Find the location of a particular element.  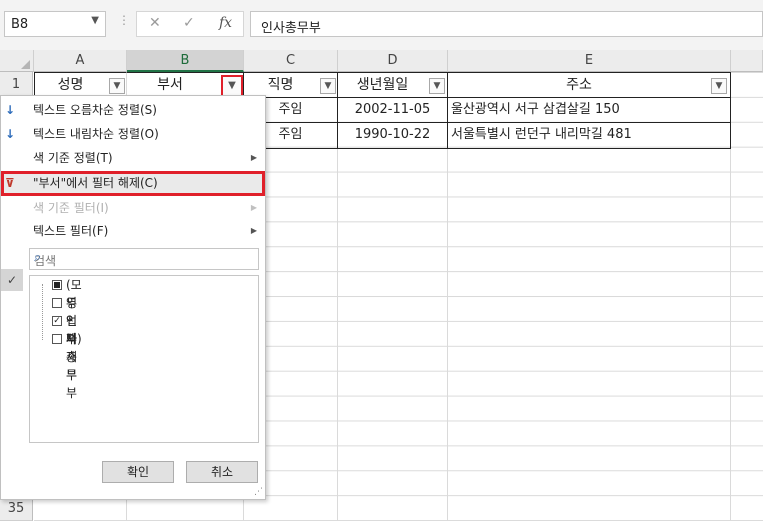

column-header-c: C is located at coordinates (291, 61).